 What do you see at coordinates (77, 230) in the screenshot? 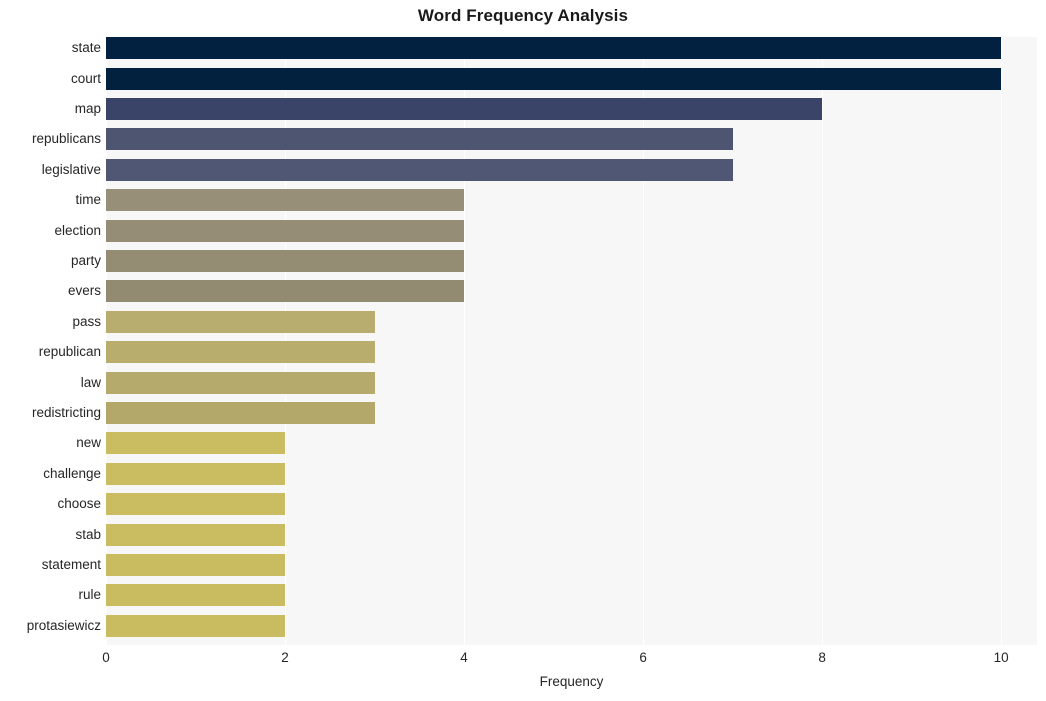
I see `y-tick-label: election` at bounding box center [77, 230].